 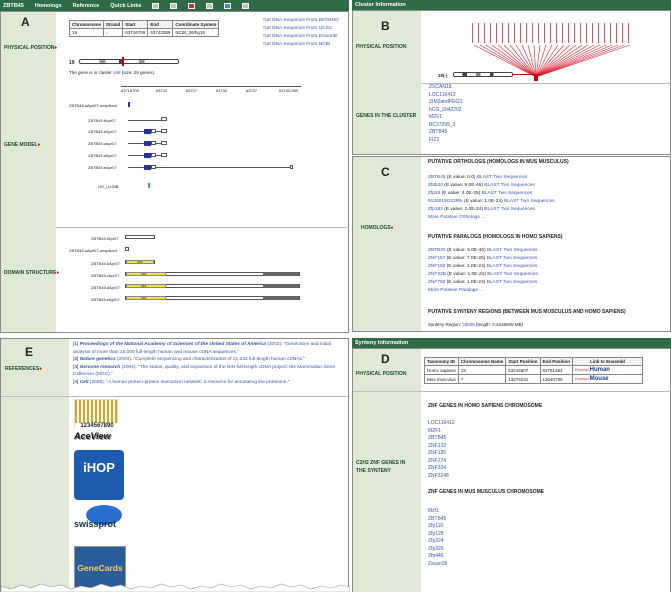 I want to click on hs-gene-link: MZF1, so click(x=441, y=432).